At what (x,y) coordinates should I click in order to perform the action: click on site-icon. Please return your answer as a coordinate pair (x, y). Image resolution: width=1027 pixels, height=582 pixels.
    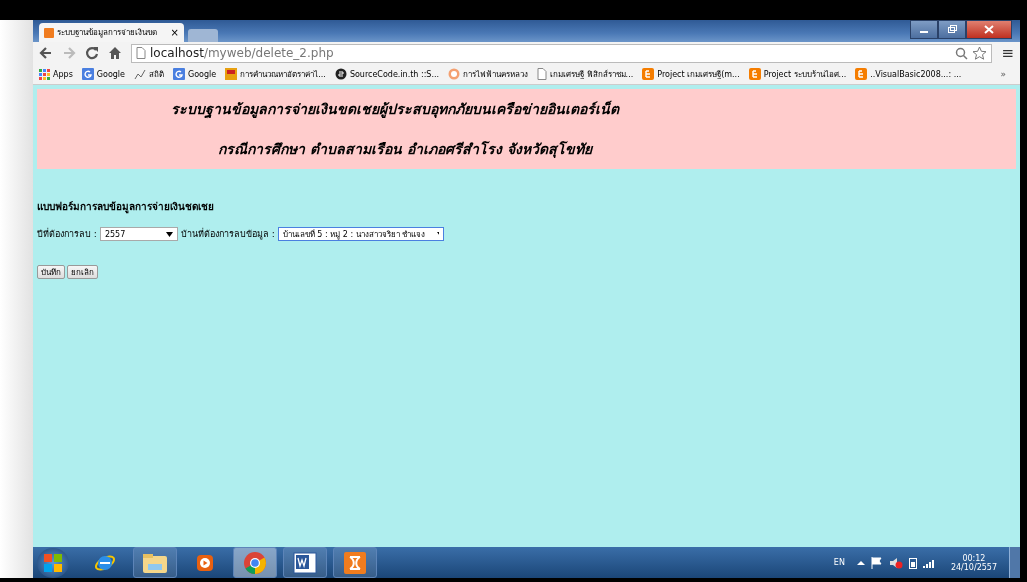
    Looking at the image, I should click on (231, 74).